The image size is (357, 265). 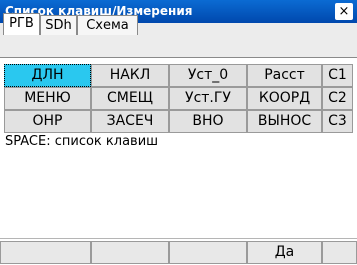 I want to click on tab-schema: Схема, so click(x=107, y=25).